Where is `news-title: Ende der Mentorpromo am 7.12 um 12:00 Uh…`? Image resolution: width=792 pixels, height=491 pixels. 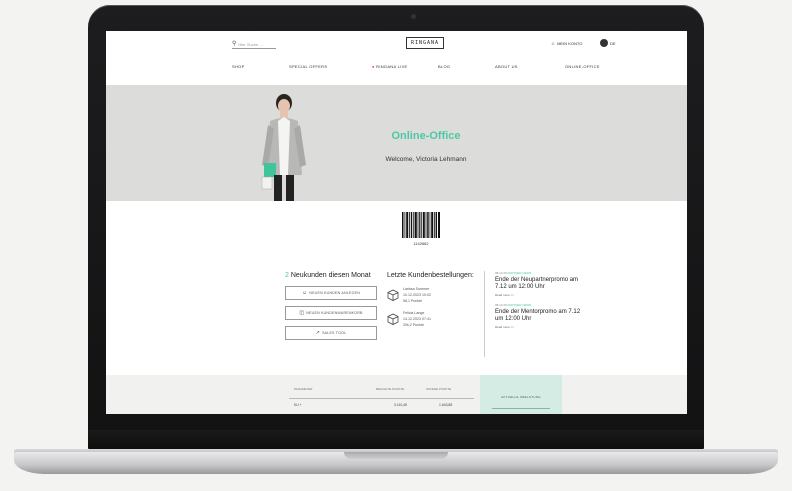
news-title: Ende der Mentorpromo am 7.12 um 12:00 Uh… is located at coordinates (538, 315).